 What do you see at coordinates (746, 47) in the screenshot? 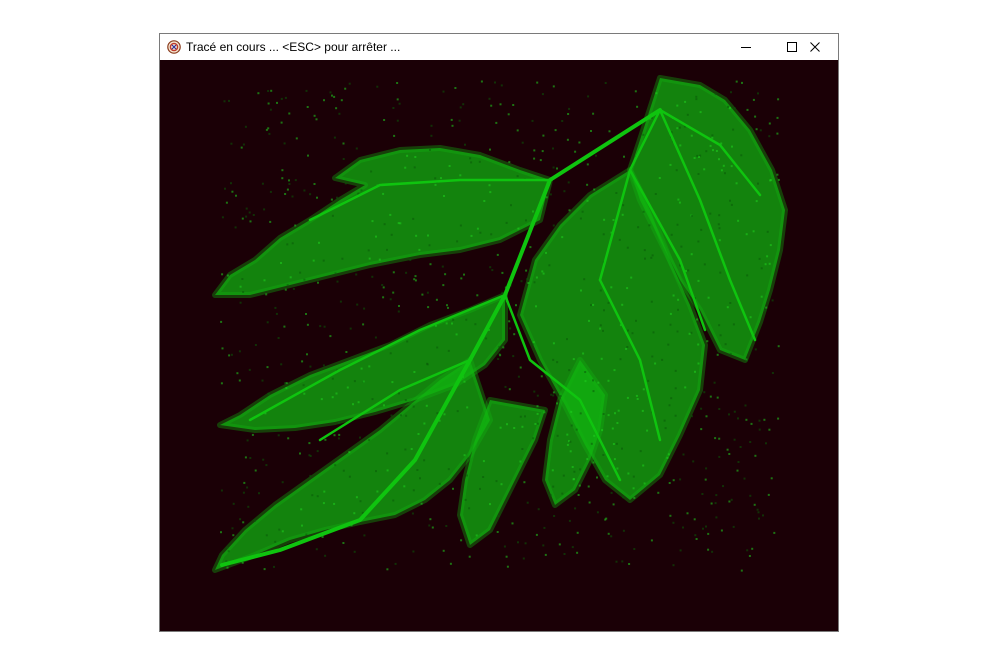
I see `minimize-button` at bounding box center [746, 47].